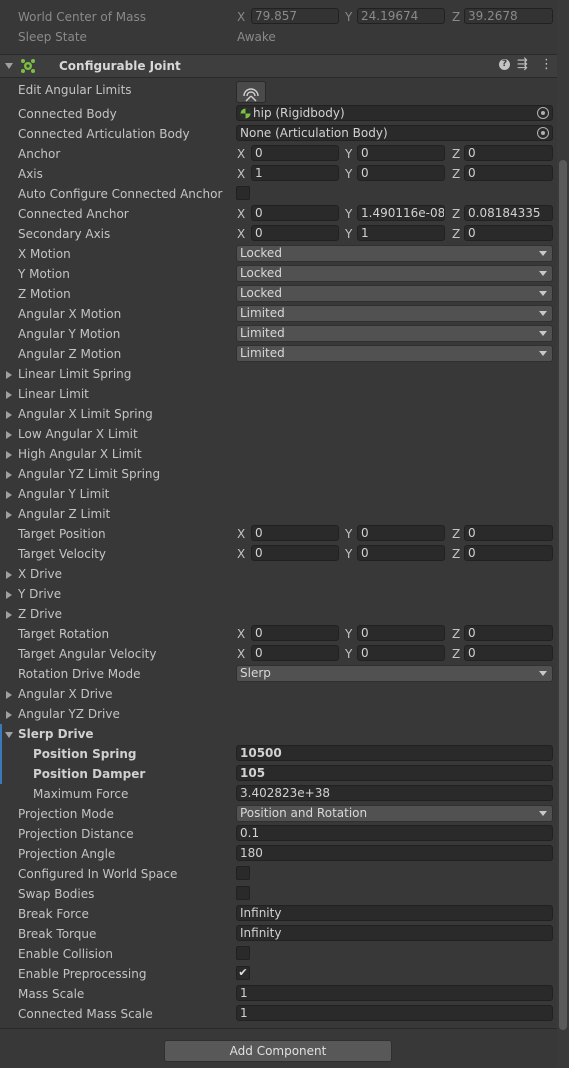 The height and width of the screenshot is (1068, 569). Describe the element at coordinates (394, 1013) in the screenshot. I see `connected-mass-scale-field: 1` at that location.